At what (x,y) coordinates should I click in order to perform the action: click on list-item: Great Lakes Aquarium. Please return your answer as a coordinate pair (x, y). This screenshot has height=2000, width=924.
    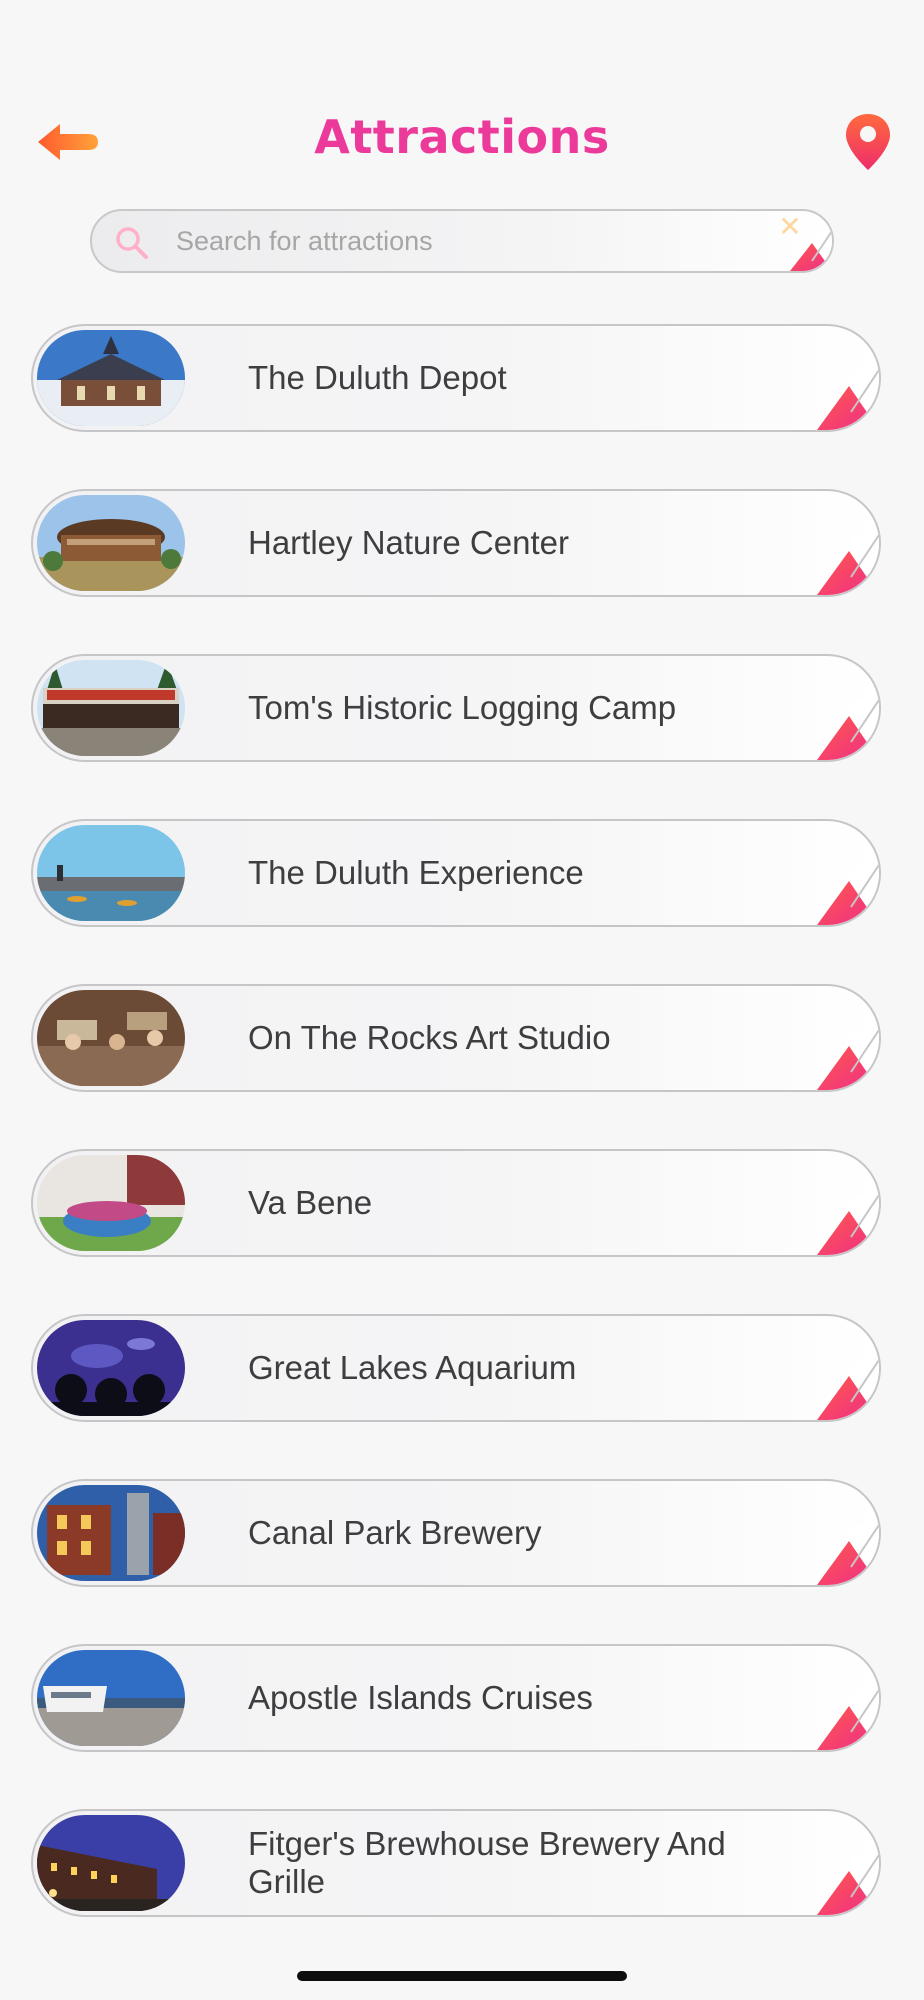
    Looking at the image, I should click on (456, 1368).